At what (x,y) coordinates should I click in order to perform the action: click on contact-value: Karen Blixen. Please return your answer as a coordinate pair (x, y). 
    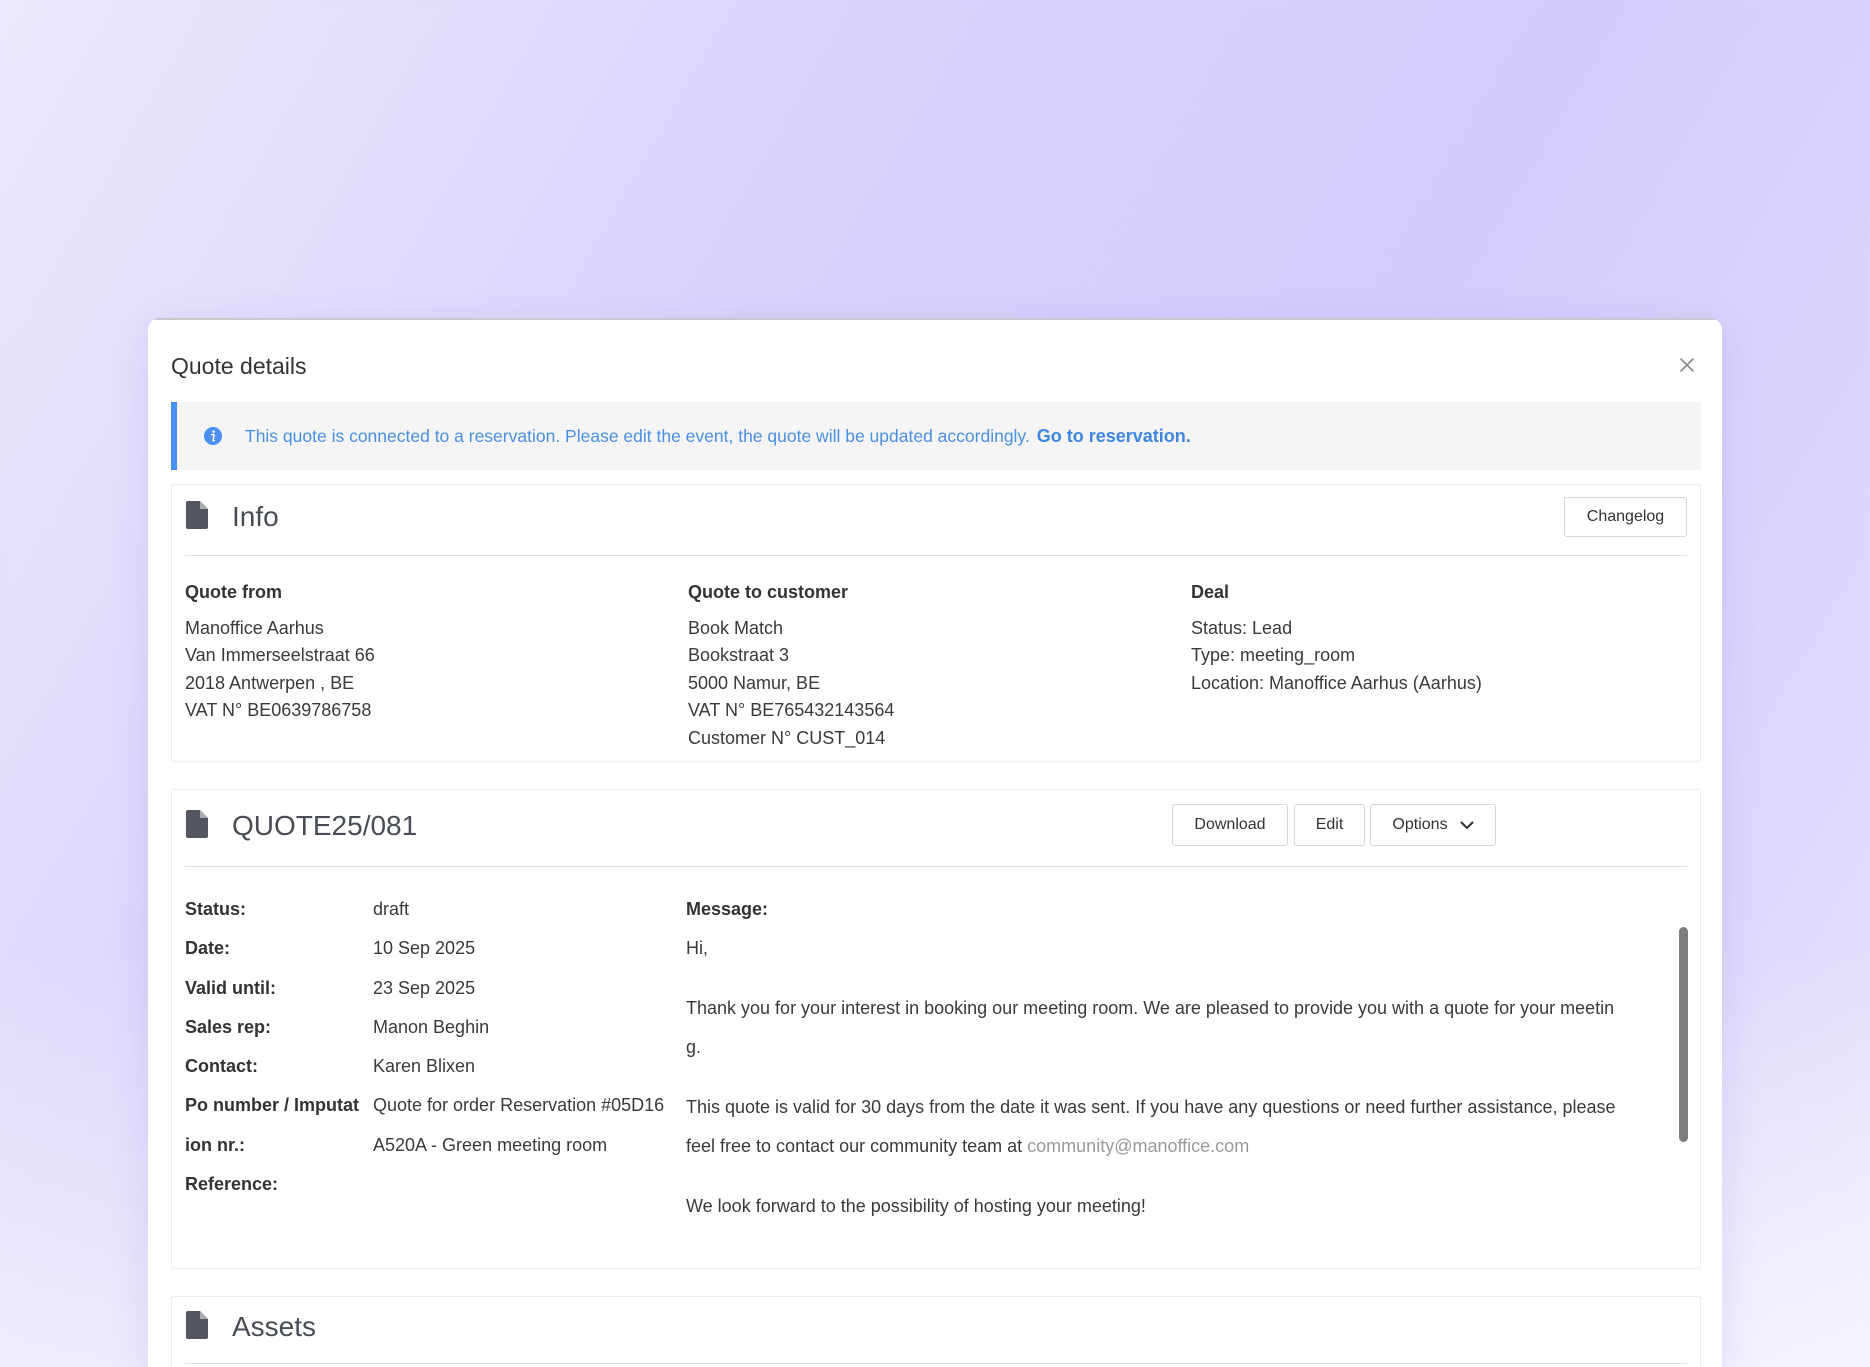
    Looking at the image, I should click on (424, 1066).